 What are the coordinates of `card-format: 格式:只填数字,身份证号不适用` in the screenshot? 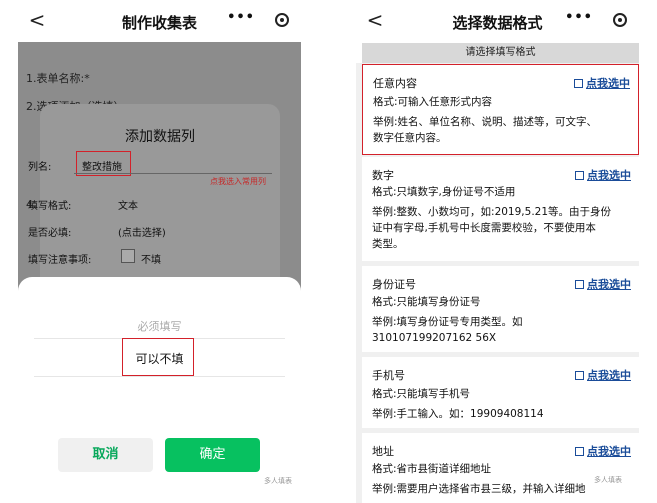 It's located at (444, 192).